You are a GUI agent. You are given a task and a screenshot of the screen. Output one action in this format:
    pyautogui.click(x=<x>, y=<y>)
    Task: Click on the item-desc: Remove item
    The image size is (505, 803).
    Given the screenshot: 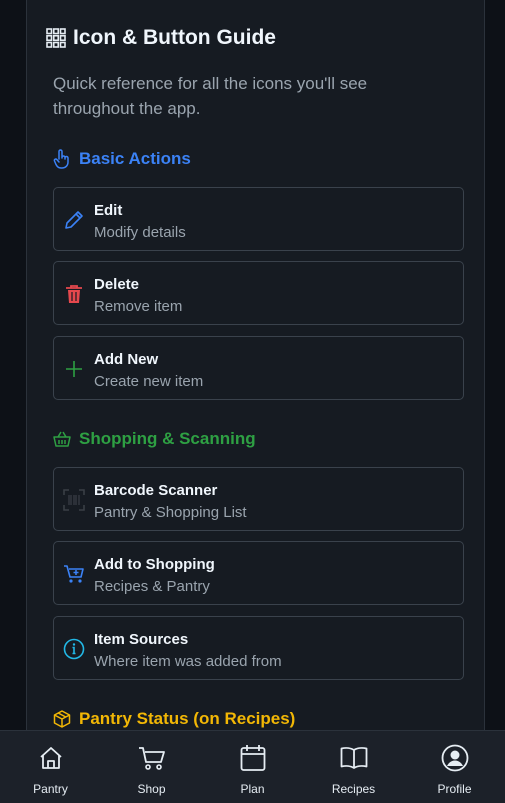 What is the action you would take?
    pyautogui.click(x=138, y=306)
    